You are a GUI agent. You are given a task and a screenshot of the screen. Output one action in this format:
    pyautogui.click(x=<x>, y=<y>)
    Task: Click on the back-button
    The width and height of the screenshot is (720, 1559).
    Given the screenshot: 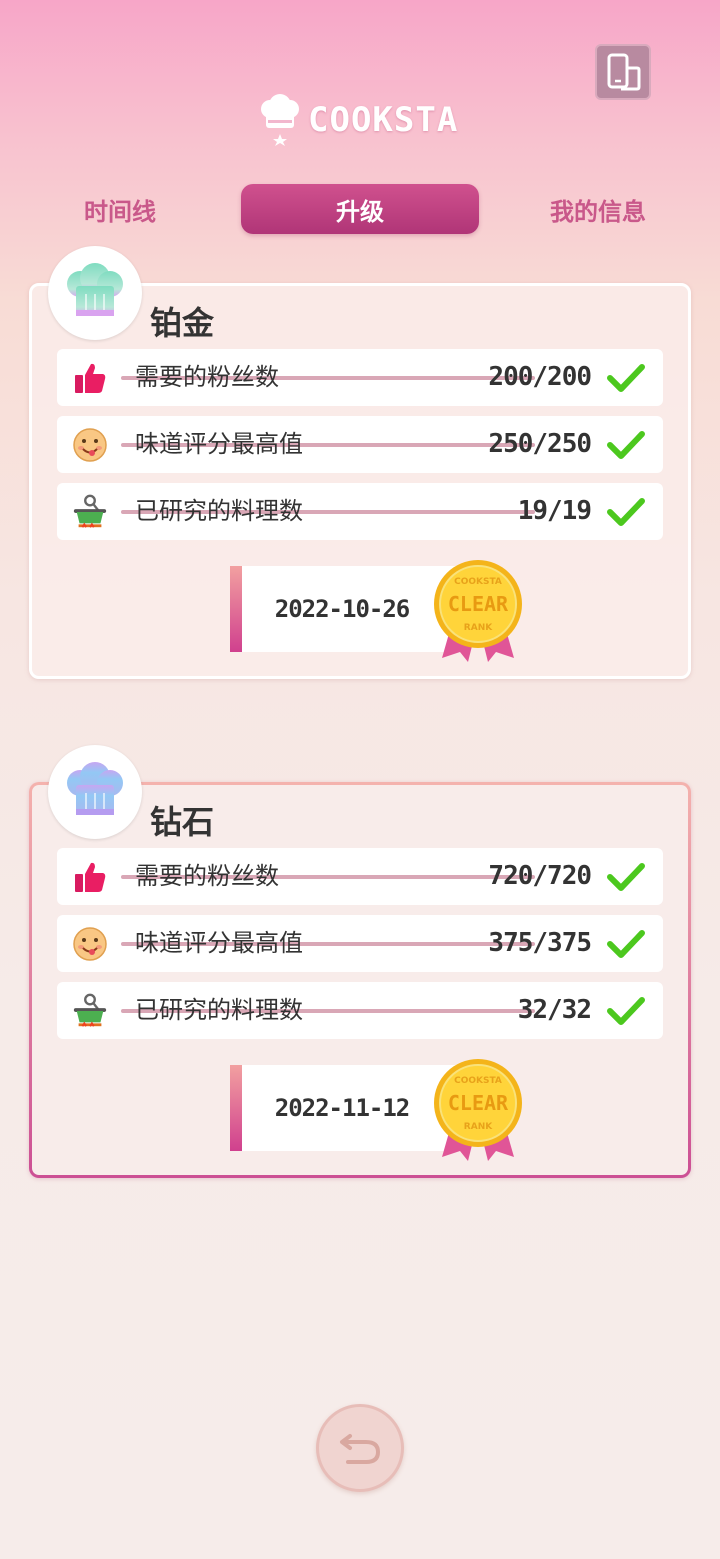 What is the action you would take?
    pyautogui.click(x=360, y=1448)
    